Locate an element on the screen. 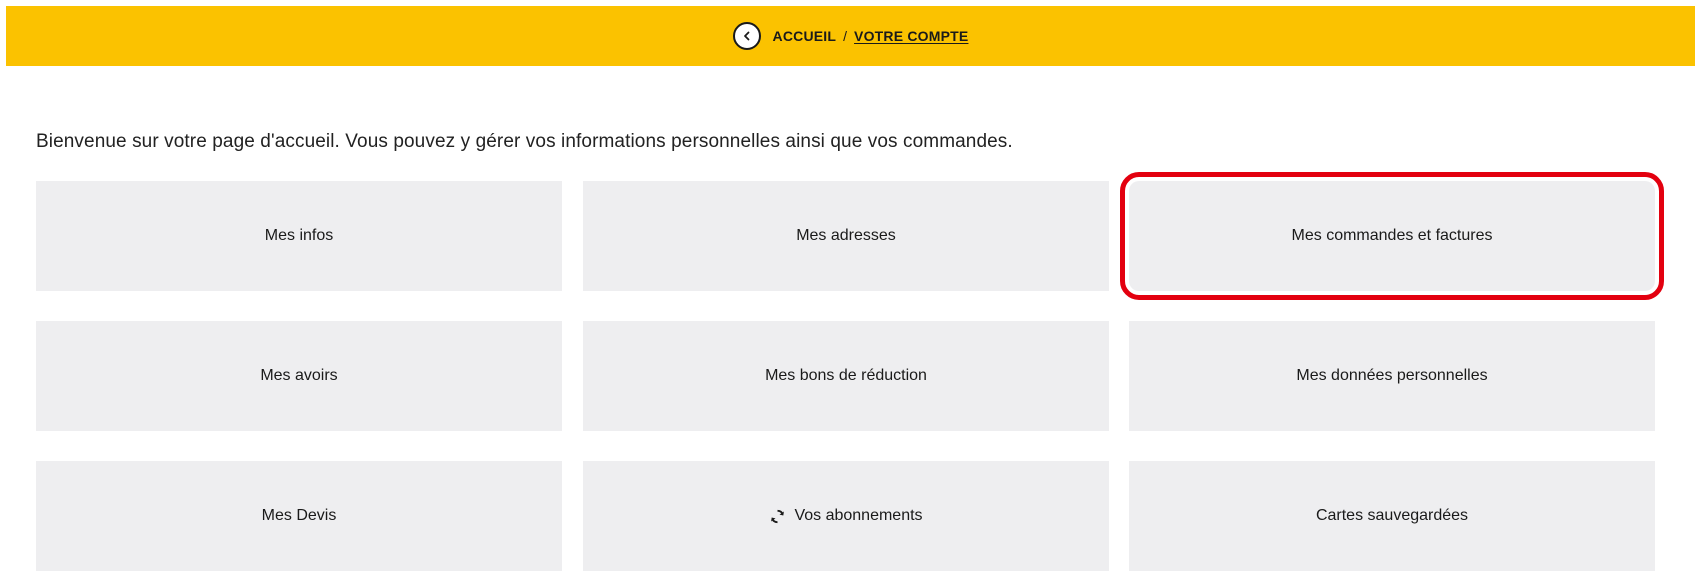 The width and height of the screenshot is (1699, 575). tile-label: Mes commandes et factures is located at coordinates (1392, 235).